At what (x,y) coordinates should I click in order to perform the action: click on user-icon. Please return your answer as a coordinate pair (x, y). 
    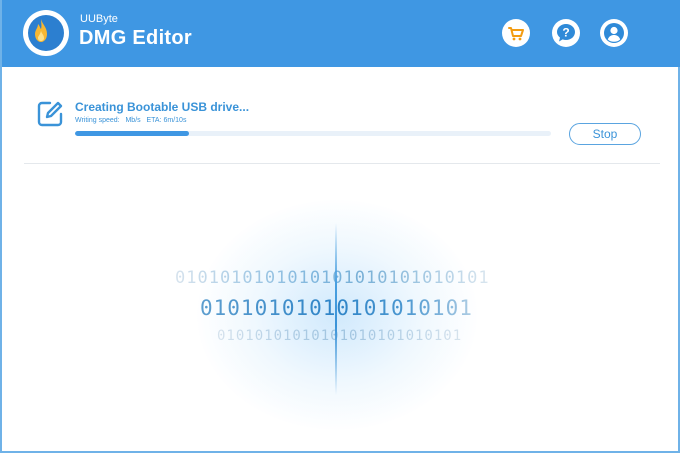
    Looking at the image, I should click on (614, 33).